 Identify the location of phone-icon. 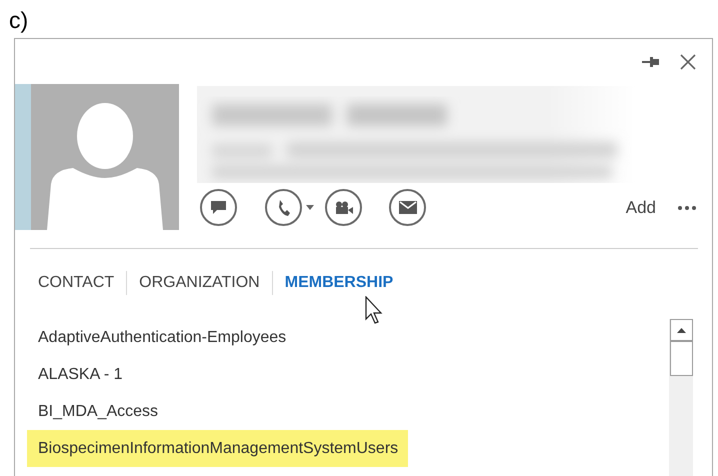
(283, 207).